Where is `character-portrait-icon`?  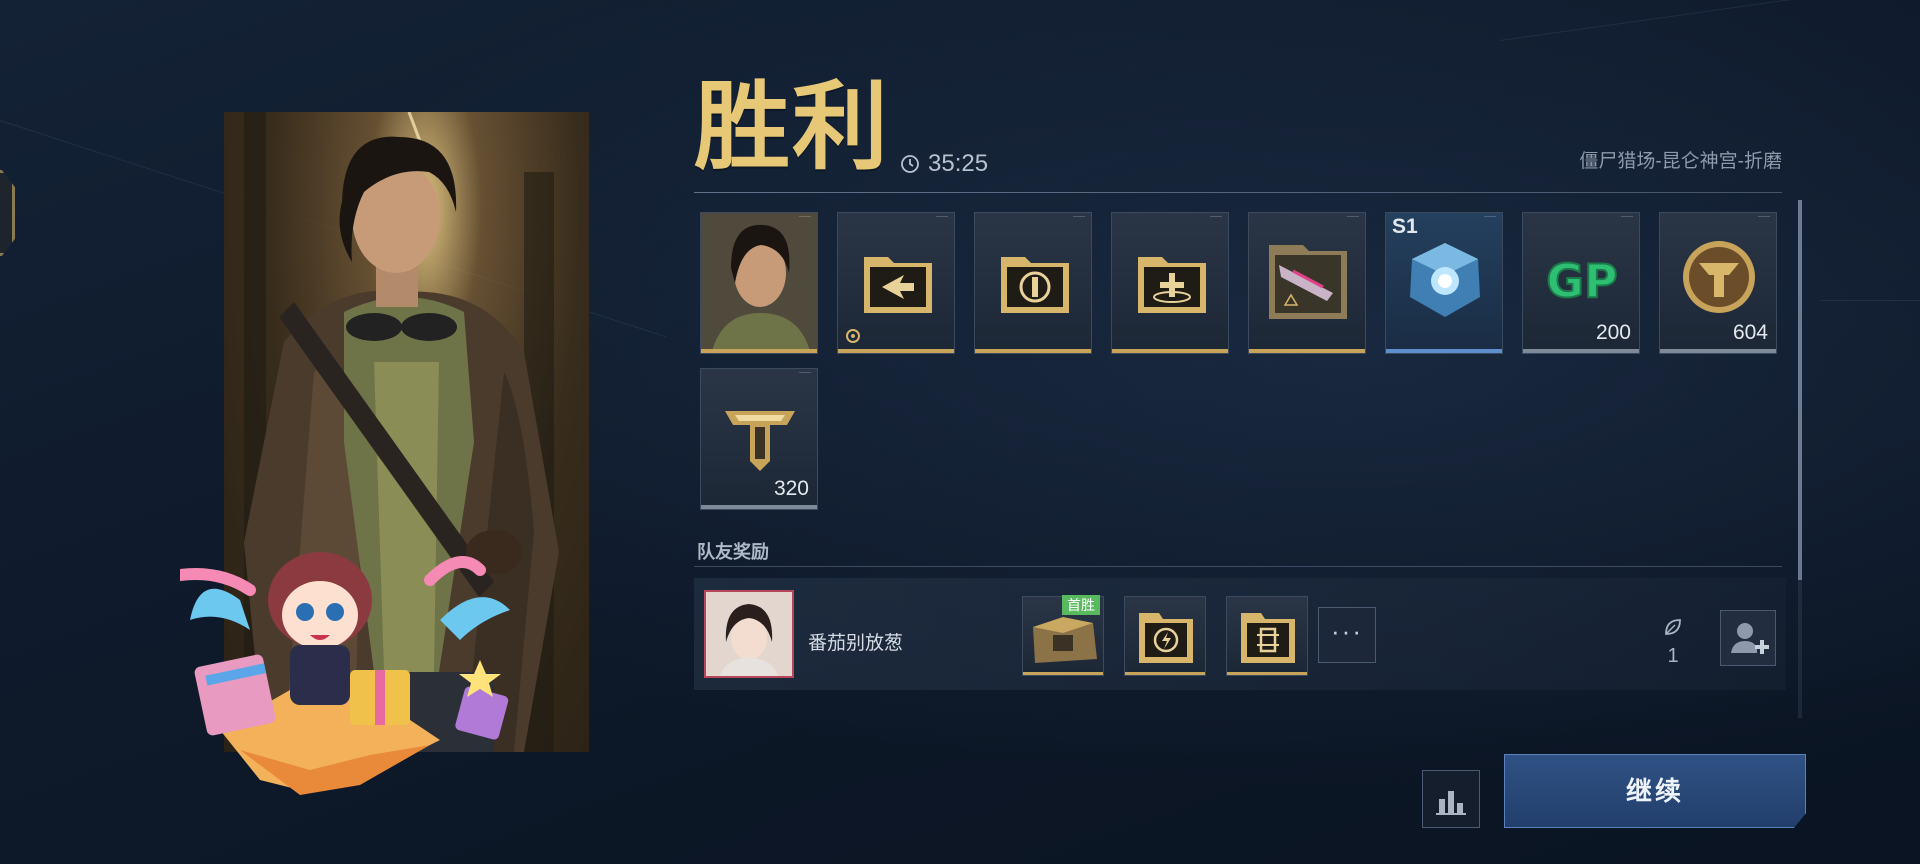
character-portrait-icon is located at coordinates (759, 283).